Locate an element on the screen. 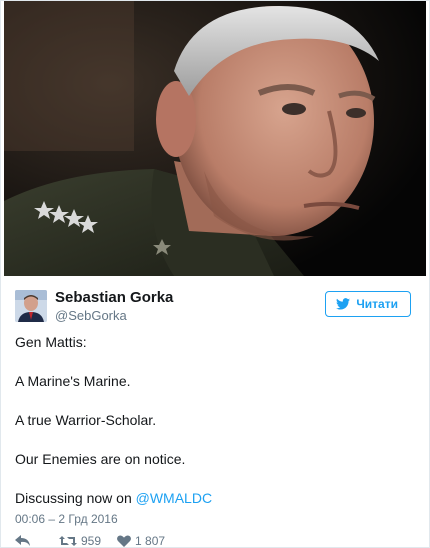  follow-button: Читати is located at coordinates (368, 304).